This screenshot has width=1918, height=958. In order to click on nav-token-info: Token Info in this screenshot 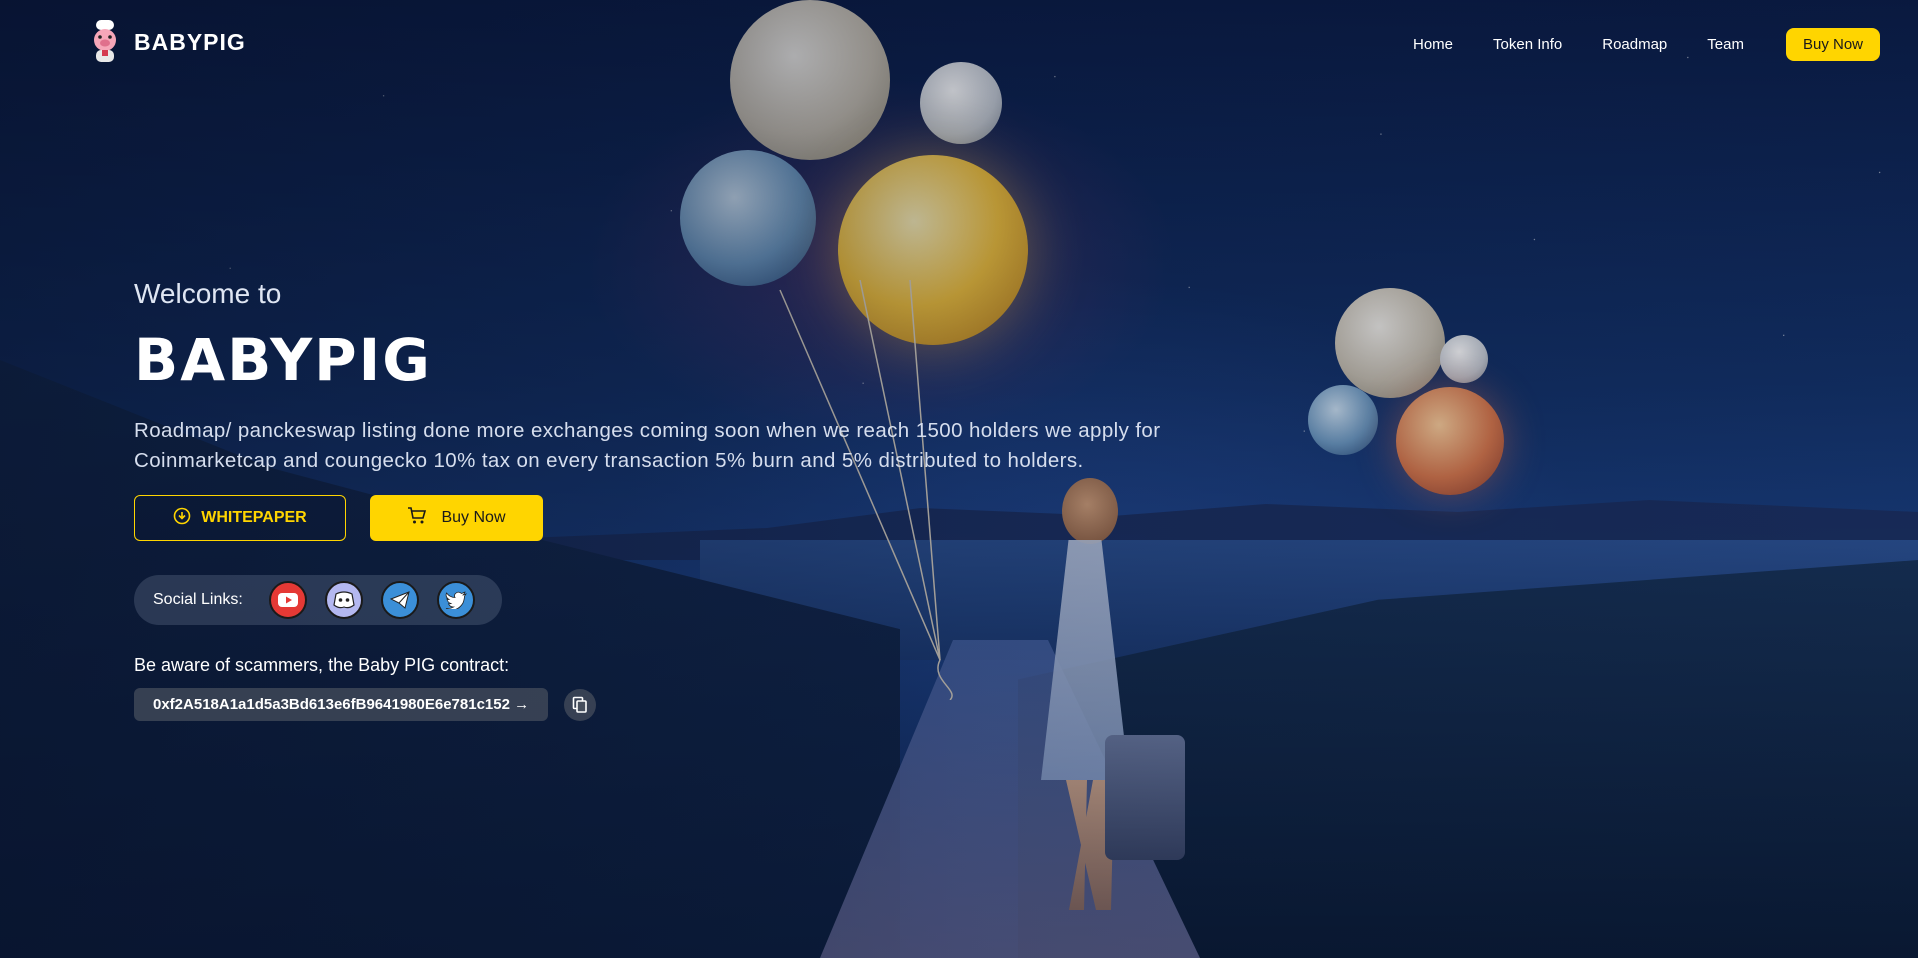, I will do `click(1527, 44)`.